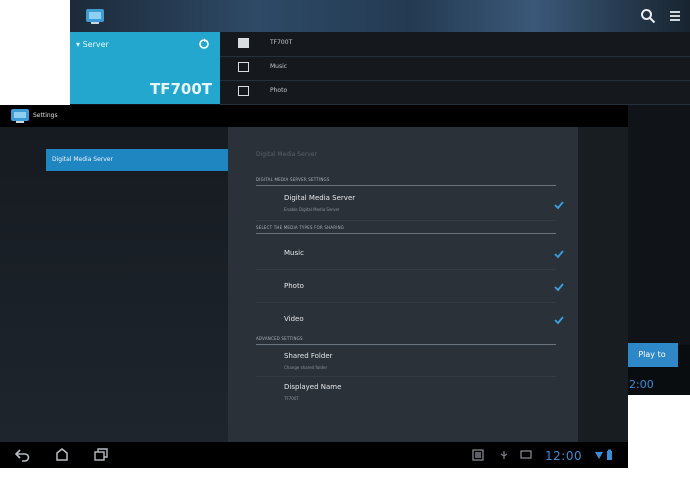 The width and height of the screenshot is (690, 490). Describe the element at coordinates (314, 116) in the screenshot. I see `action-bar: Settings` at that location.